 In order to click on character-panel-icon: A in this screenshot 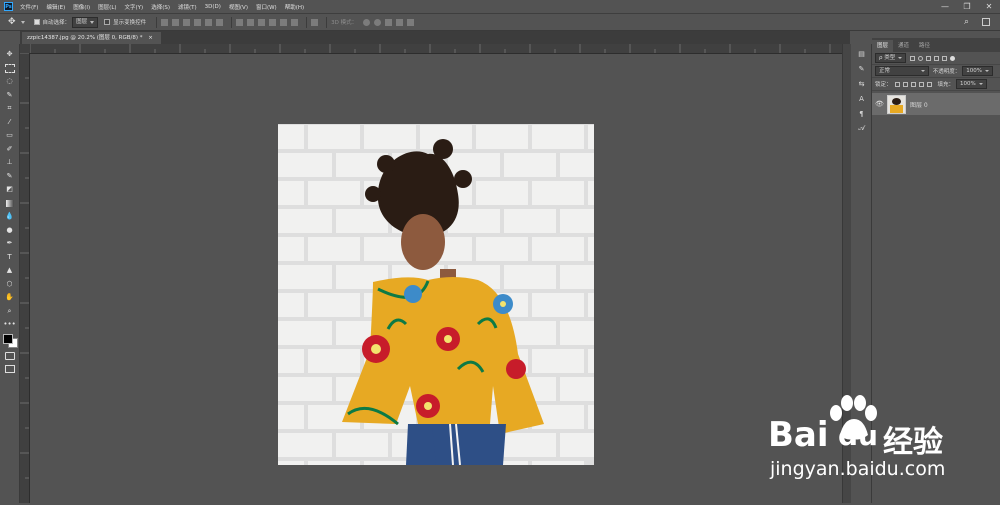, I will do `click(861, 98)`.